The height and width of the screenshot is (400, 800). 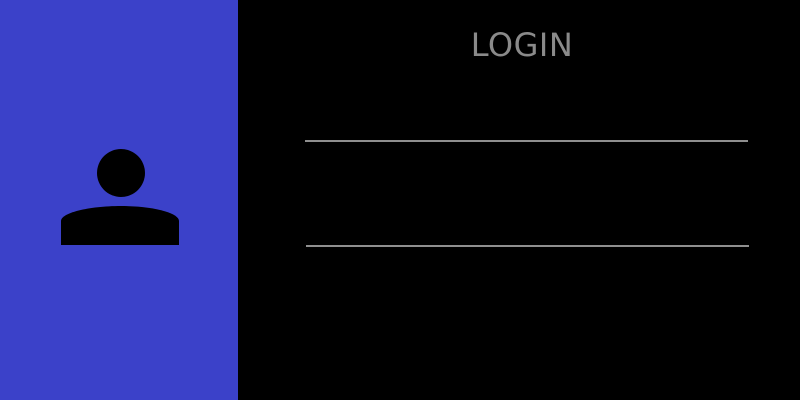 I want to click on username-field, so click(x=526, y=123).